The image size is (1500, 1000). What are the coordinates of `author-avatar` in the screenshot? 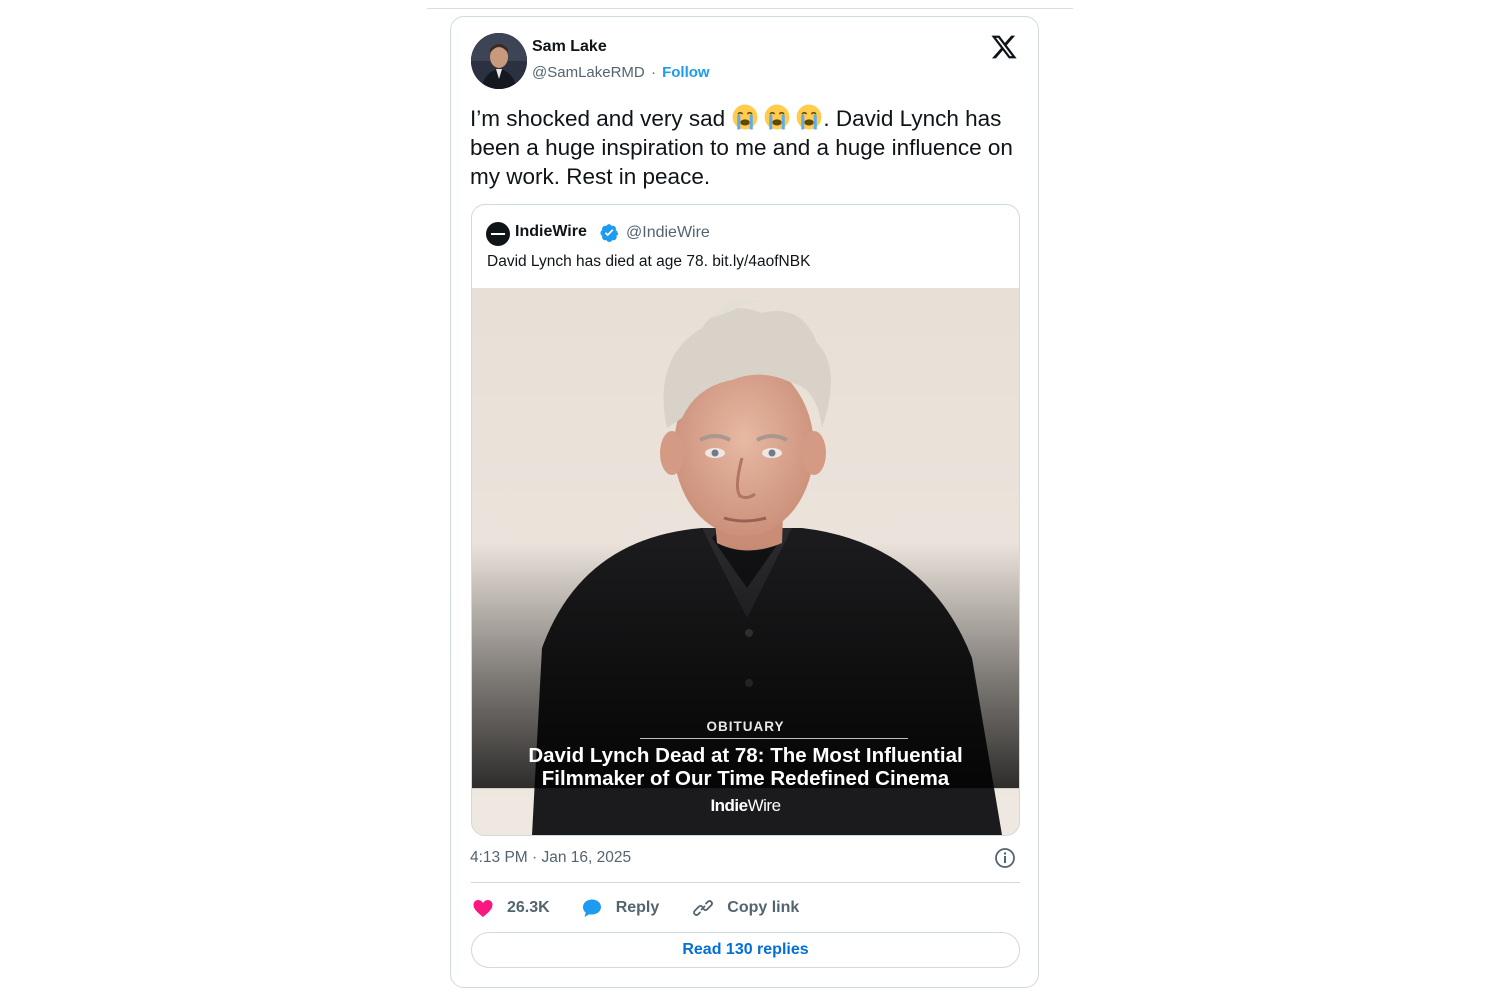 It's located at (499, 61).